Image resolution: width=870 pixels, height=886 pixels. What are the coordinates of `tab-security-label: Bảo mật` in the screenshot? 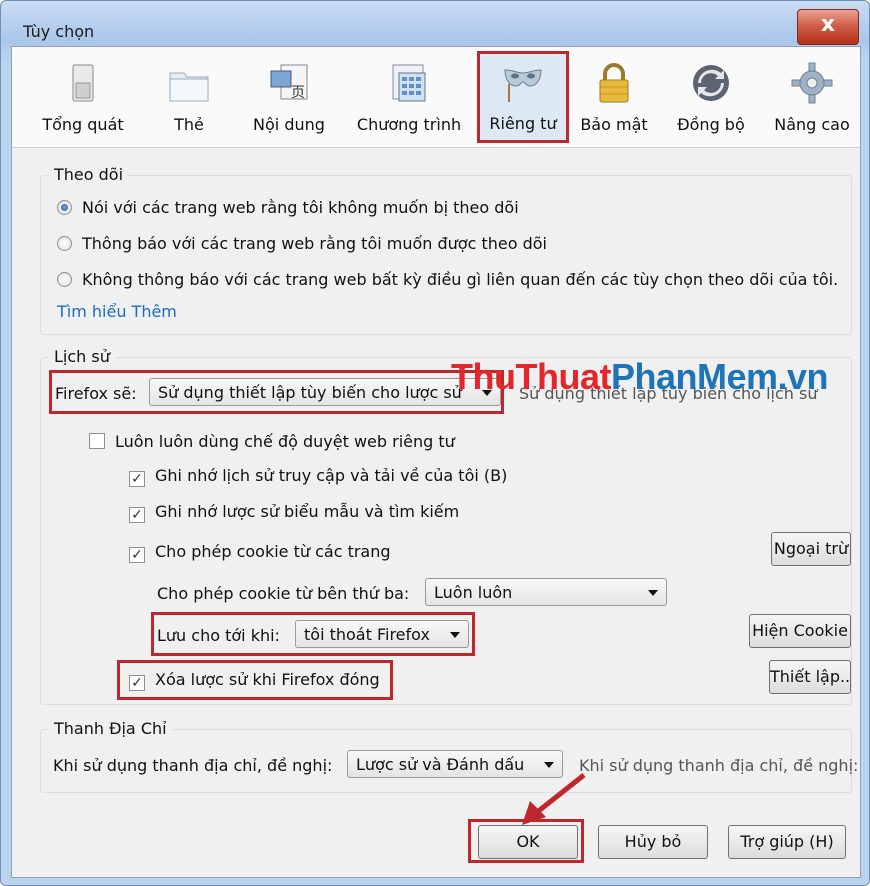 It's located at (614, 124).